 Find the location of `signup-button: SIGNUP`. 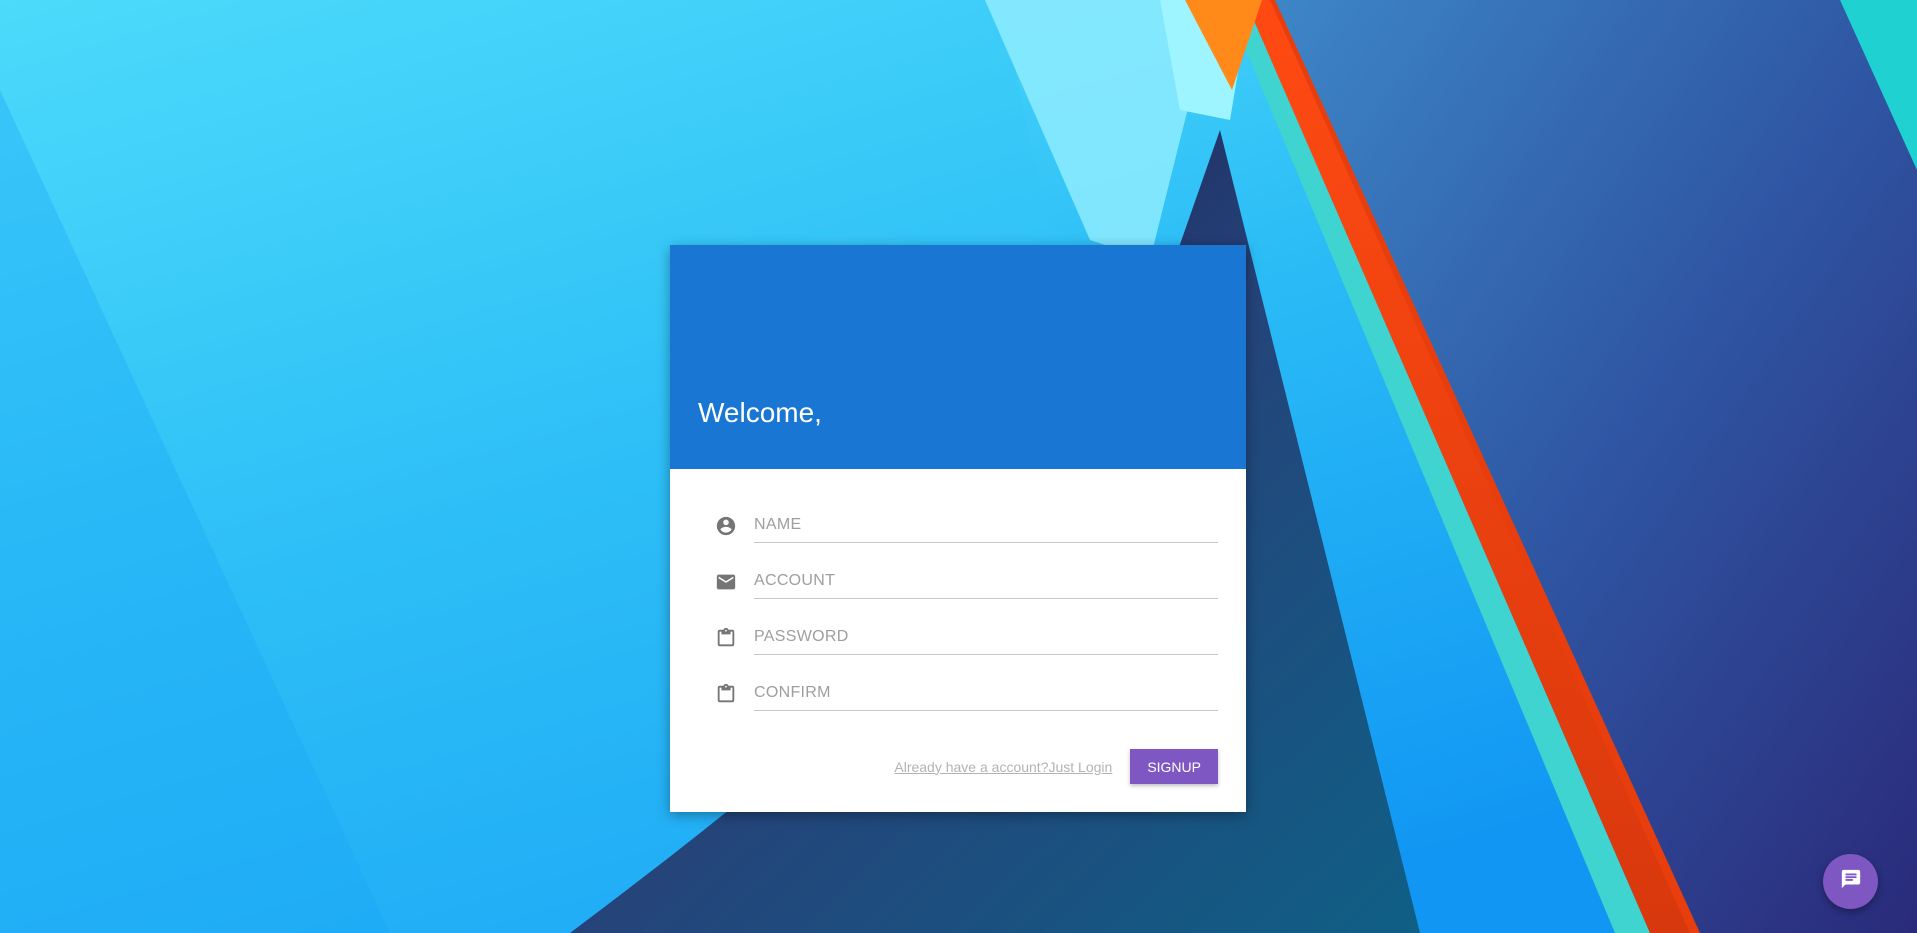

signup-button: SIGNUP is located at coordinates (1174, 766).